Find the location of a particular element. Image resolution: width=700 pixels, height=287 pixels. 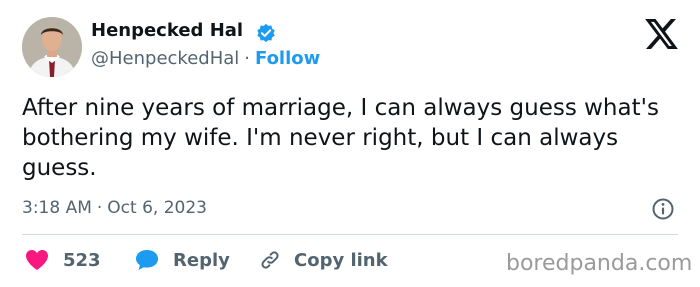

avatar-image is located at coordinates (52, 47).